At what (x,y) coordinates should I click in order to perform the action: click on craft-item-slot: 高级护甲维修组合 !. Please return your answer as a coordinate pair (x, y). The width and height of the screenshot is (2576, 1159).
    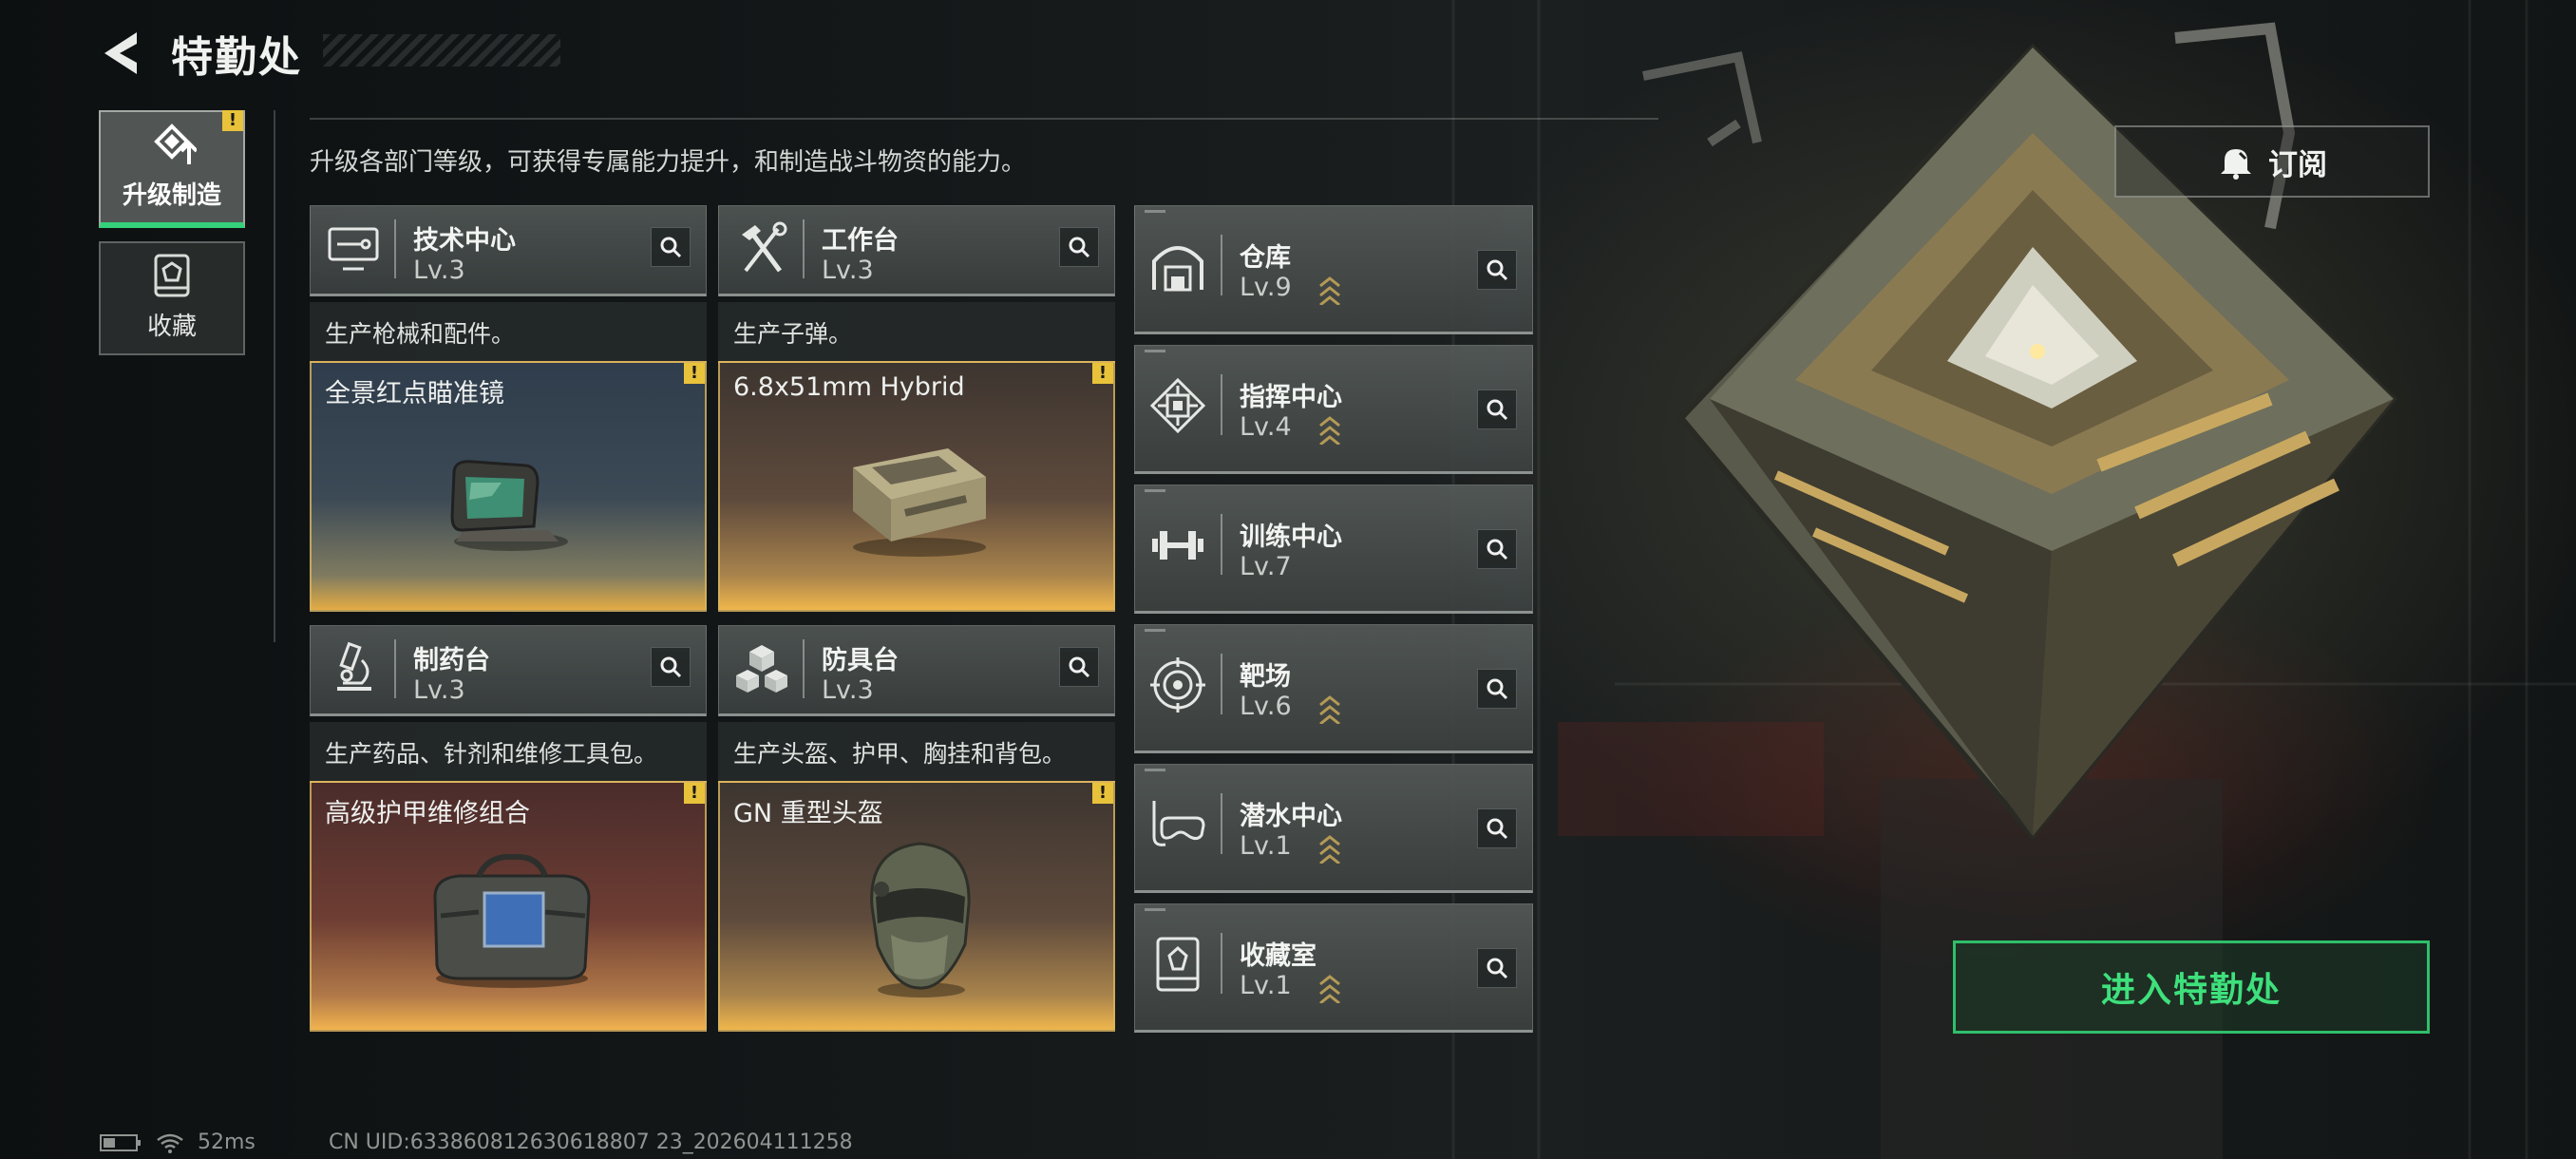
    Looking at the image, I should click on (508, 906).